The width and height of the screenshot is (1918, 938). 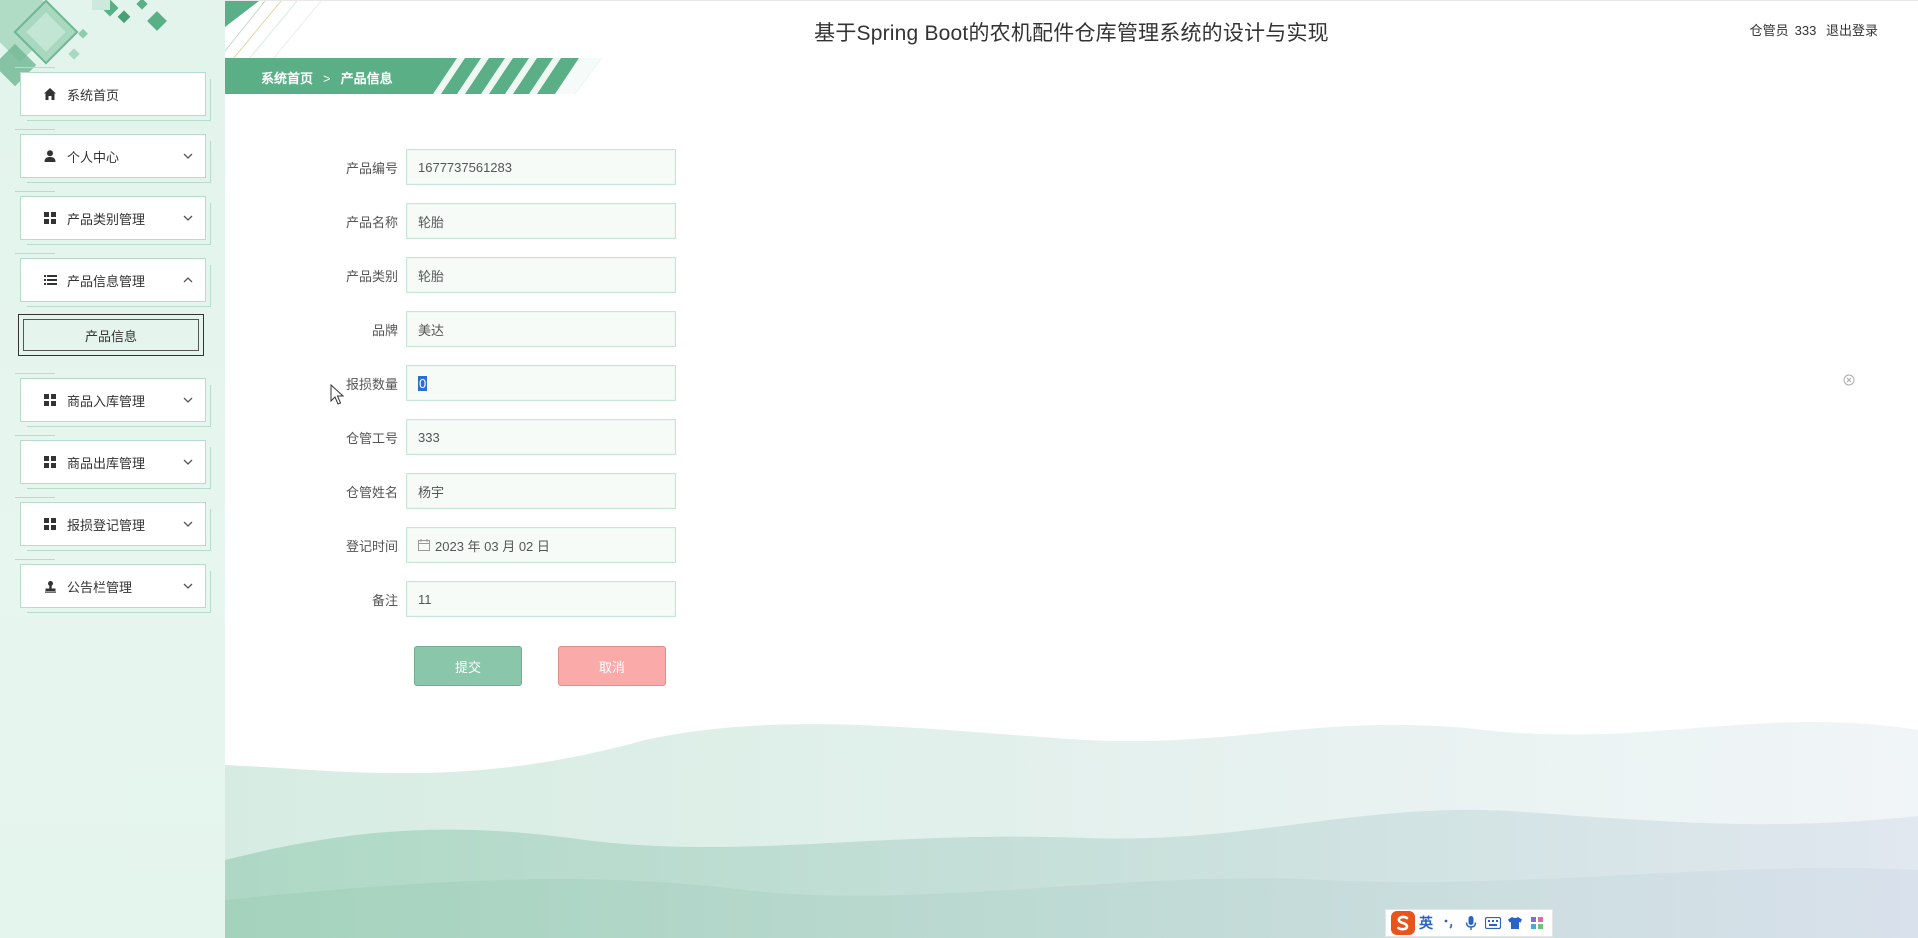 What do you see at coordinates (371, 438) in the screenshot?
I see `keeper-id-label: 仓管工号` at bounding box center [371, 438].